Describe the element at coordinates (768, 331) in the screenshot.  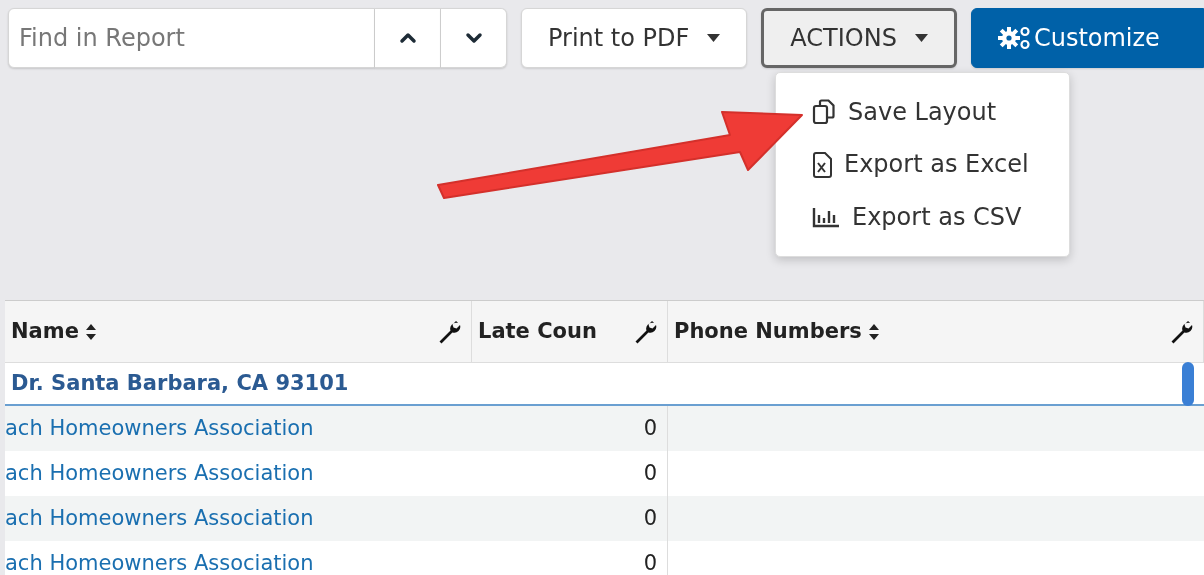
I see `column-title: Phone Numbers` at that location.